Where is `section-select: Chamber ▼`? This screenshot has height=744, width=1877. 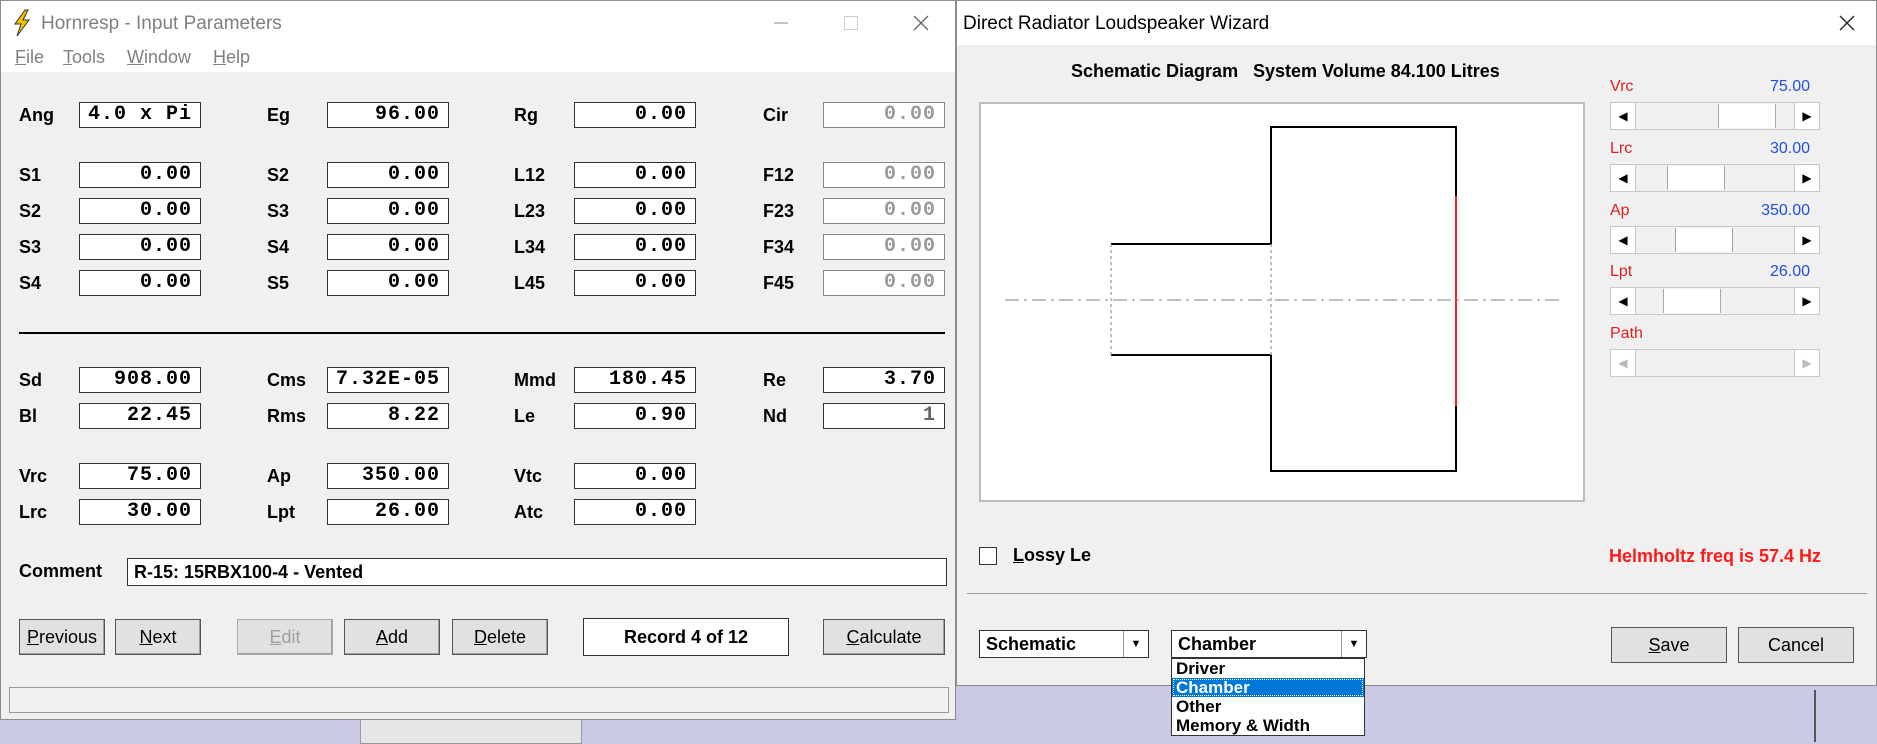
section-select: Chamber ▼ is located at coordinates (1269, 644).